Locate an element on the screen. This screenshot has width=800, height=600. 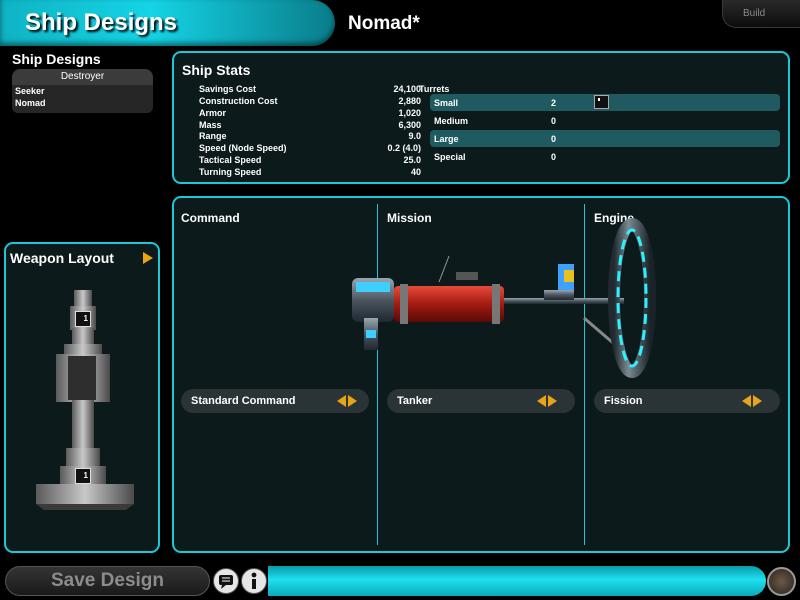
turret-label: Large is located at coordinates (446, 139).